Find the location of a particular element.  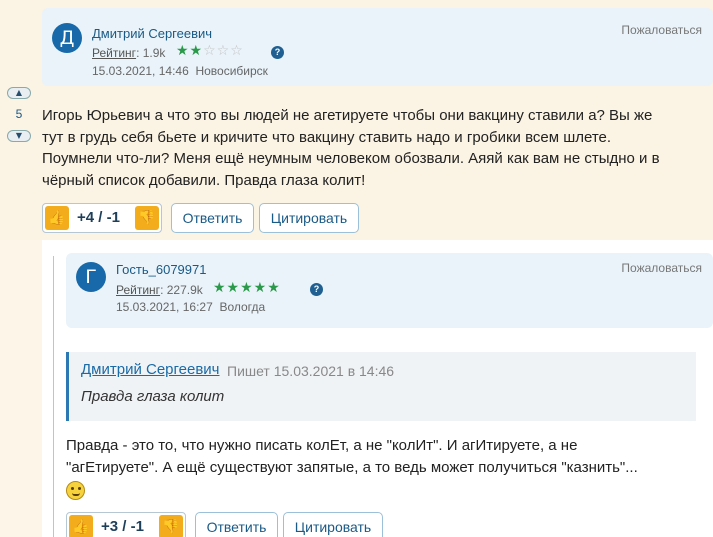

vote-down-icon: ▼ is located at coordinates (19, 136).